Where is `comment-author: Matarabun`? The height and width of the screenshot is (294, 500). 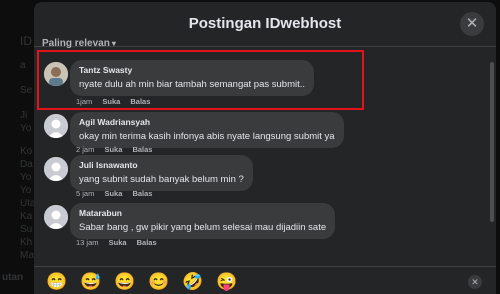
comment-author: Matarabun is located at coordinates (202, 213).